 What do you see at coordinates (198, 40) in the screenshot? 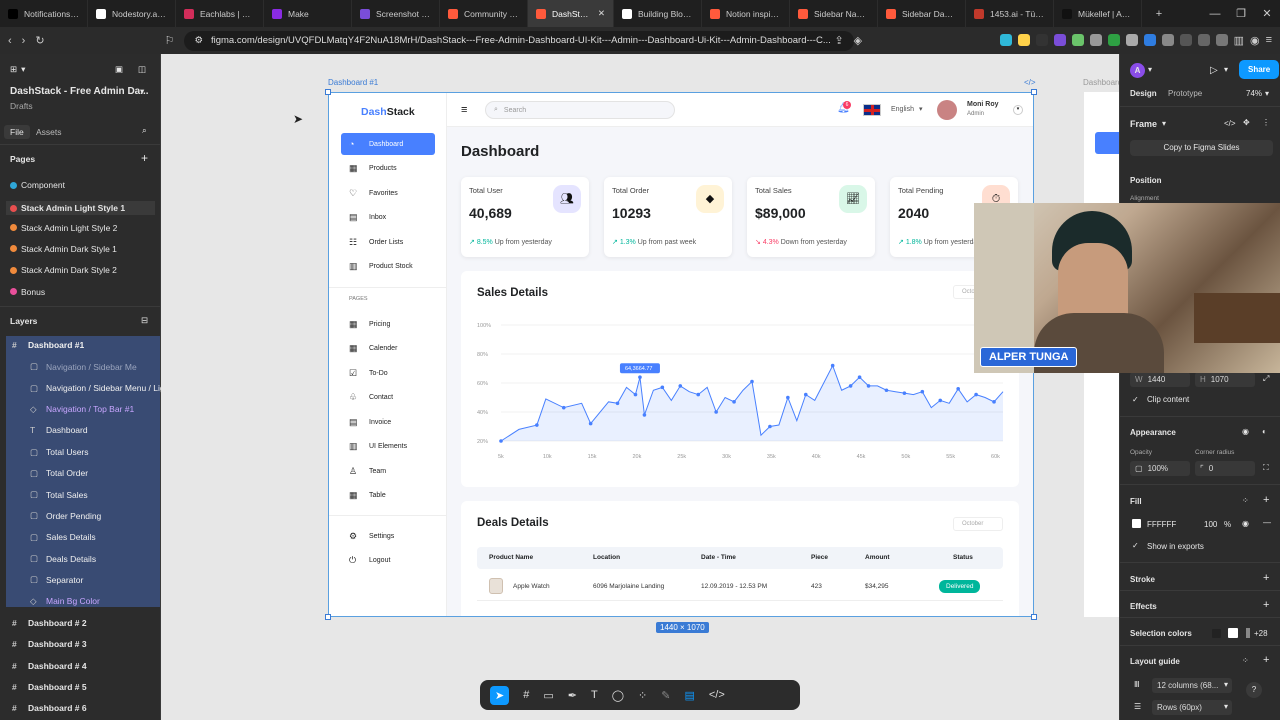
I see `site-info-icon: ⚙` at bounding box center [198, 40].